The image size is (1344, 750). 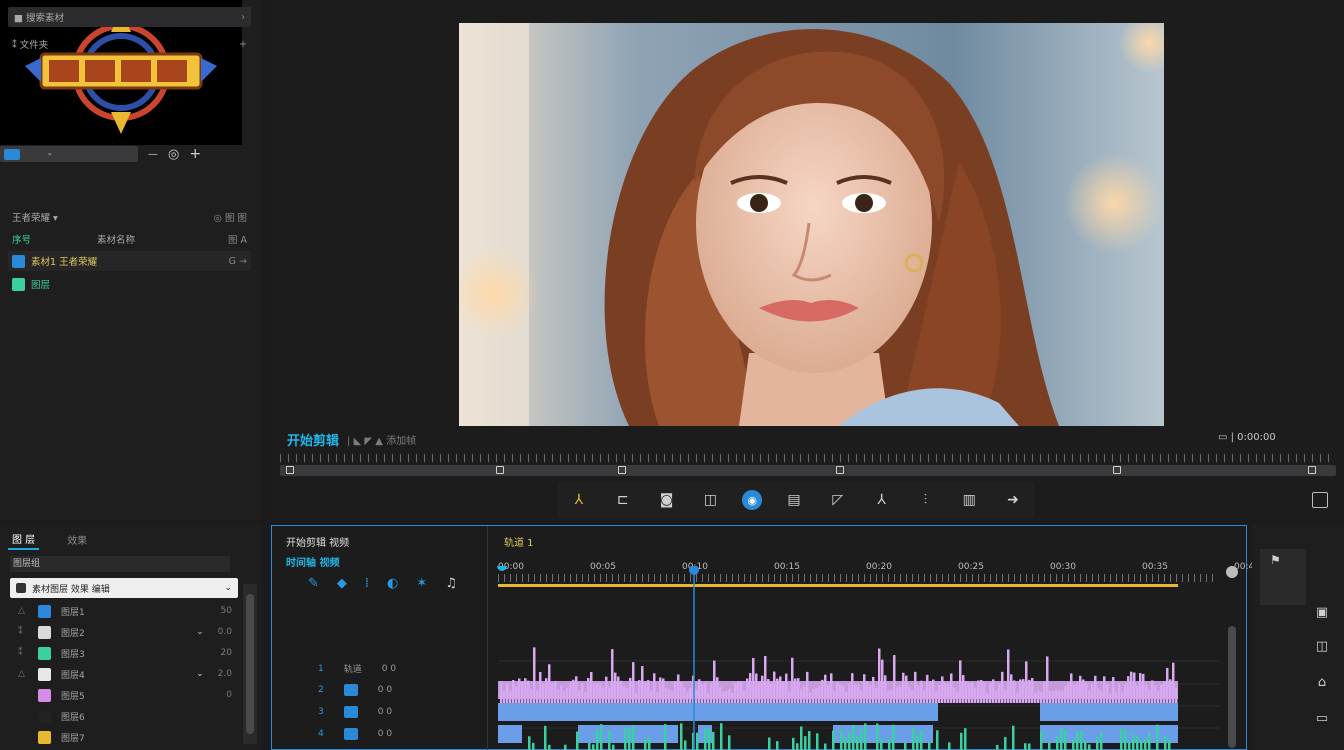 I want to click on timeline-tool-icon: ◆, so click(x=342, y=583).